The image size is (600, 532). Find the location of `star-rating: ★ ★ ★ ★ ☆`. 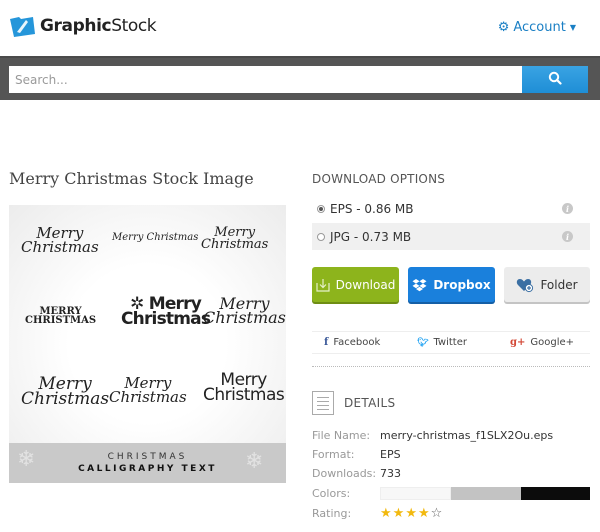

star-rating: ★ ★ ★ ★ ☆ is located at coordinates (411, 513).